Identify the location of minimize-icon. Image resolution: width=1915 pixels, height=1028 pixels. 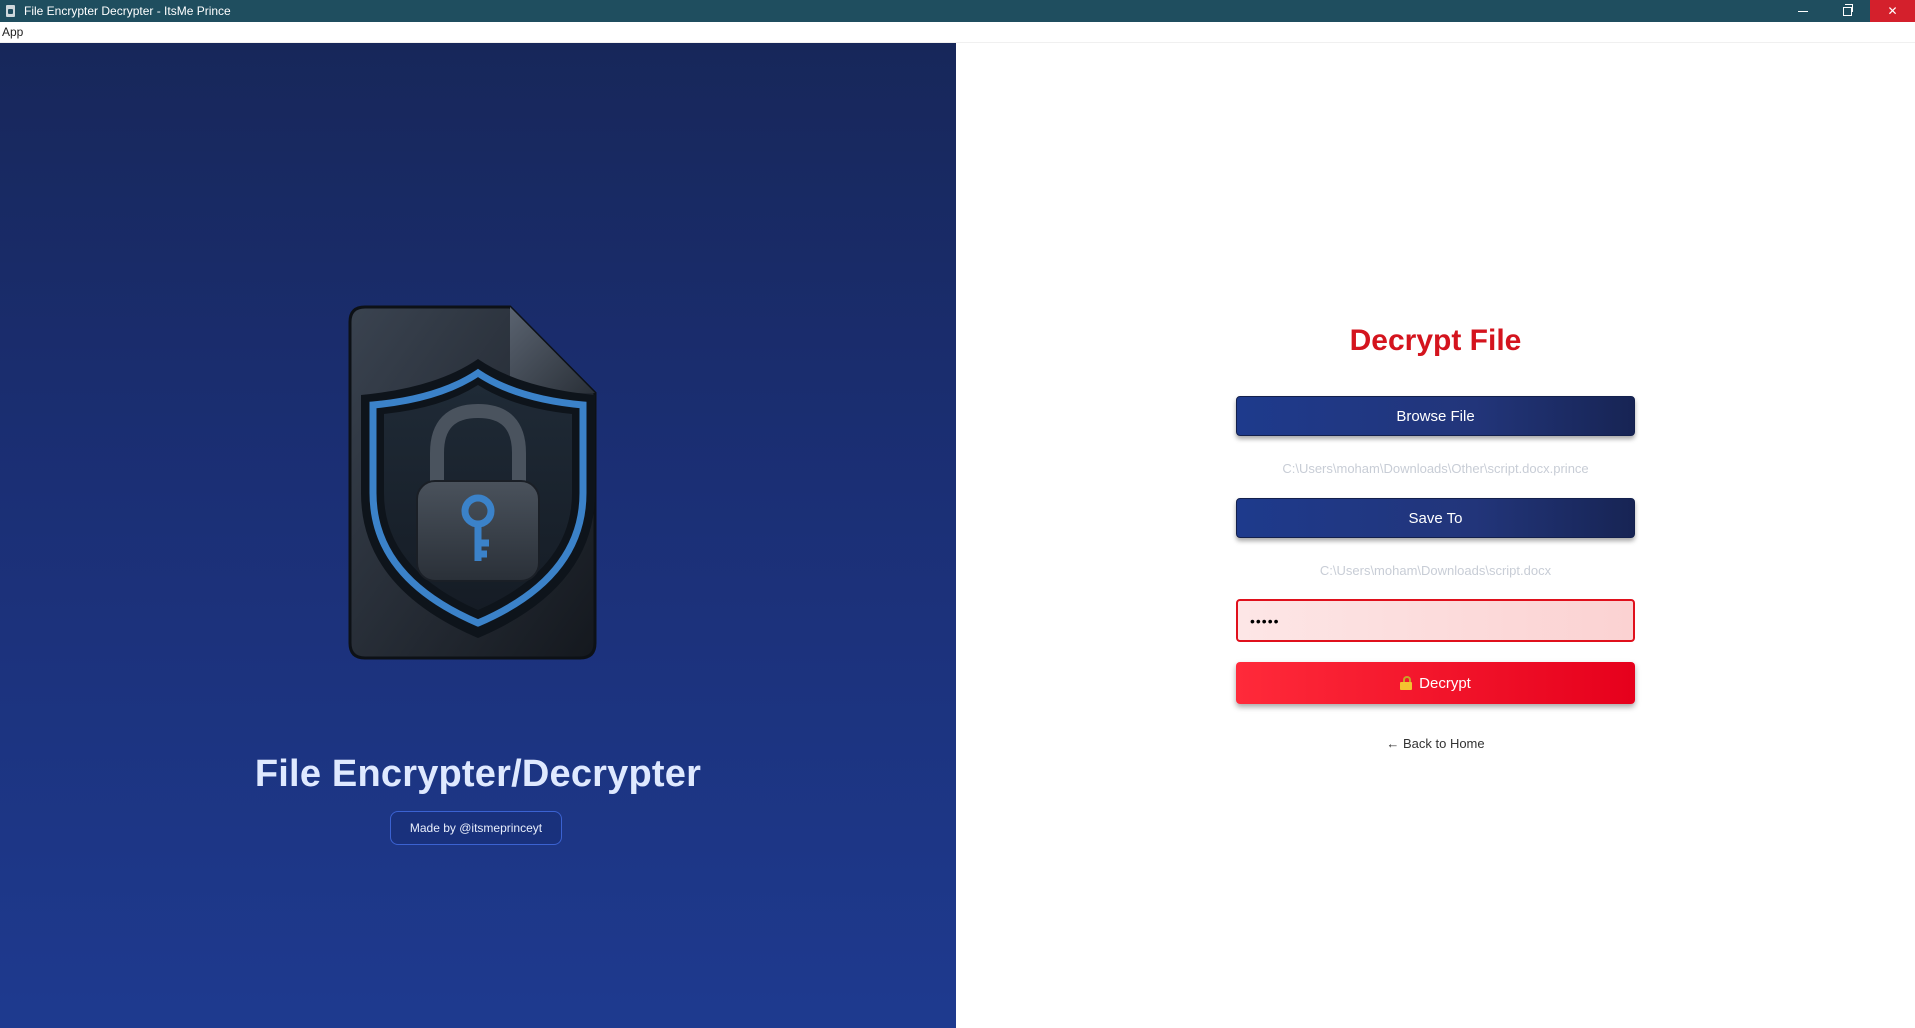
(1802, 11).